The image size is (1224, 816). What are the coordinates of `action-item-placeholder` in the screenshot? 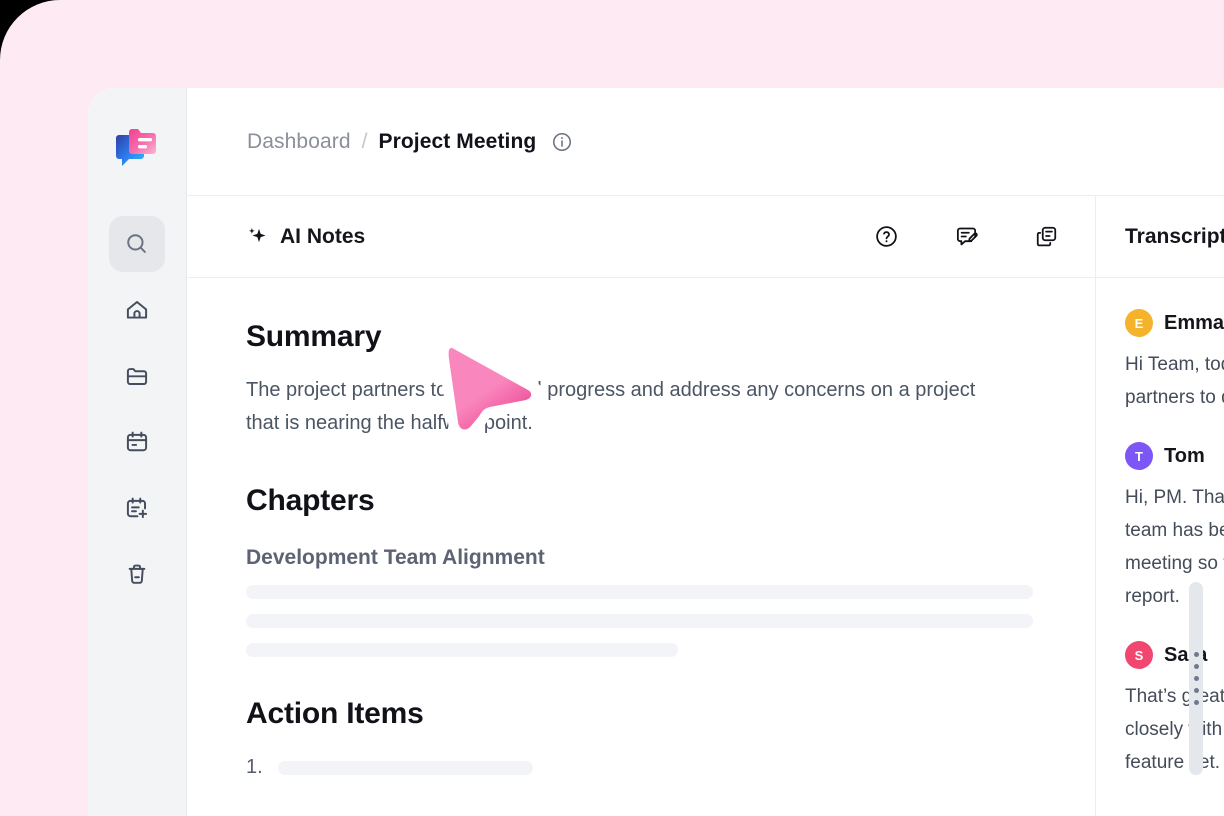 It's located at (405, 767).